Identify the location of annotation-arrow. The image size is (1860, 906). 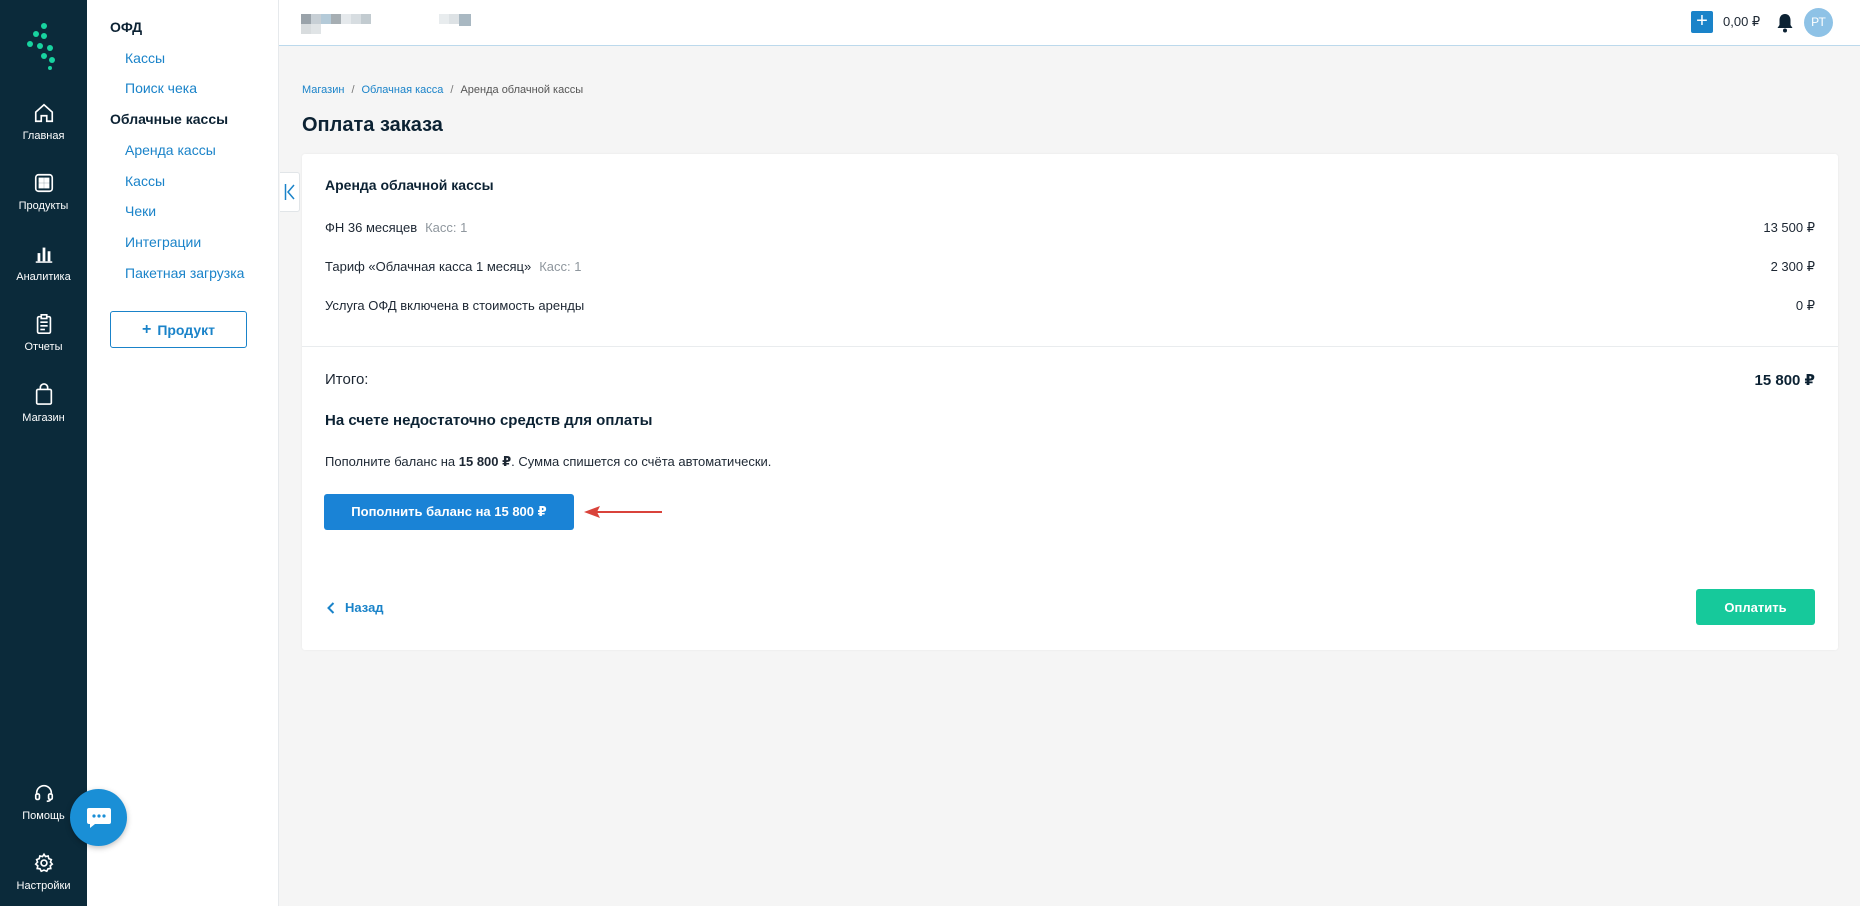
(623, 512).